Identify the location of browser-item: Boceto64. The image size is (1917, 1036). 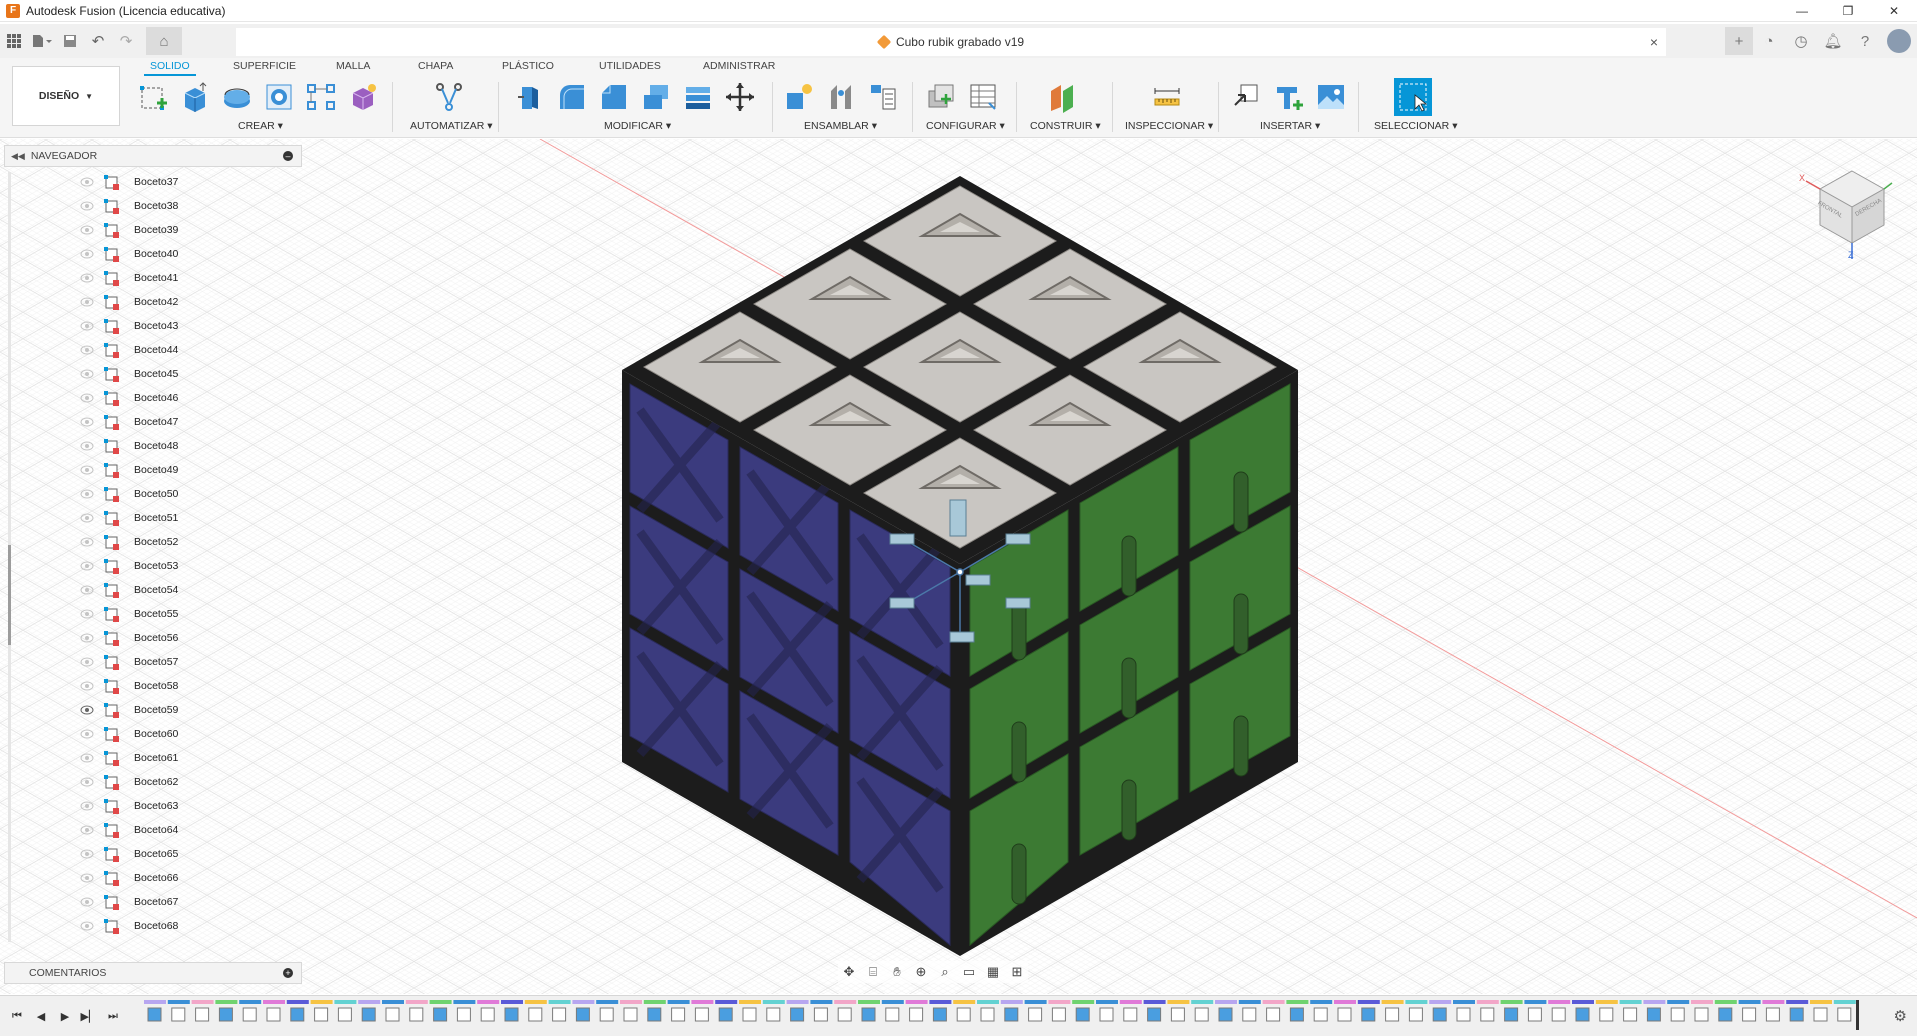
(95, 831).